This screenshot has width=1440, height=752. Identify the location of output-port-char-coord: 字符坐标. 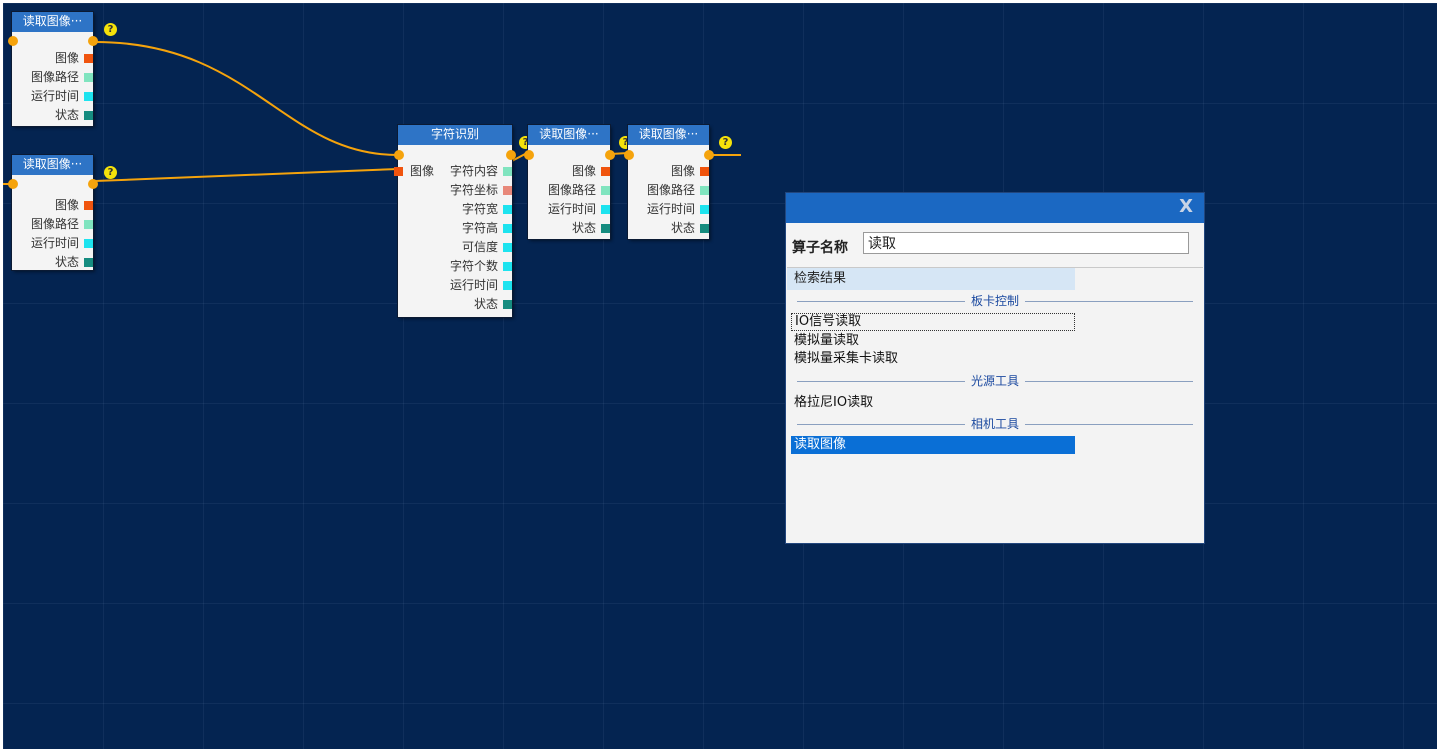
(475, 190).